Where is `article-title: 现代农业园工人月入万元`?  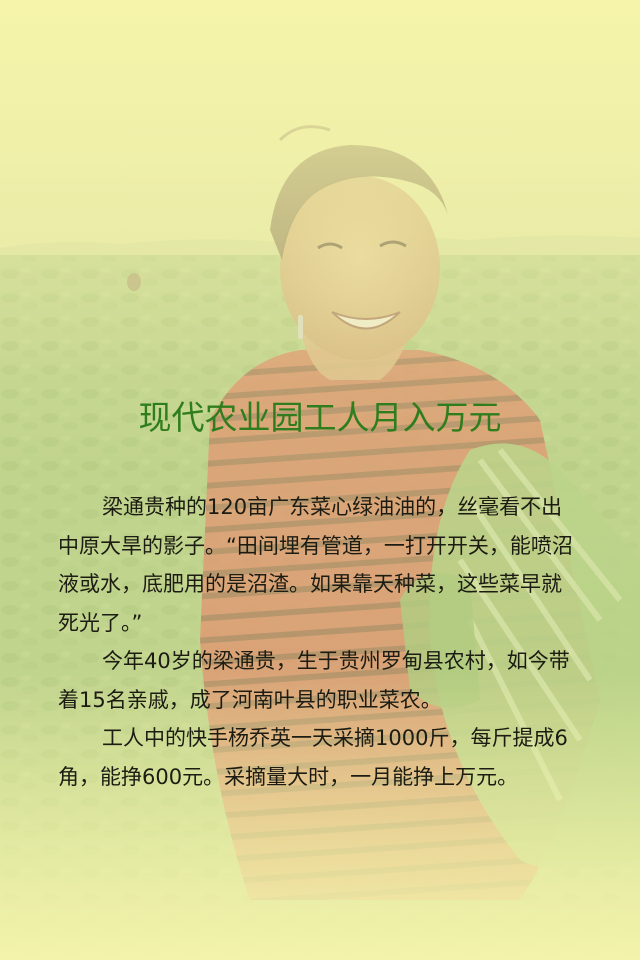 article-title: 现代农业园工人月入万元 is located at coordinates (320, 417).